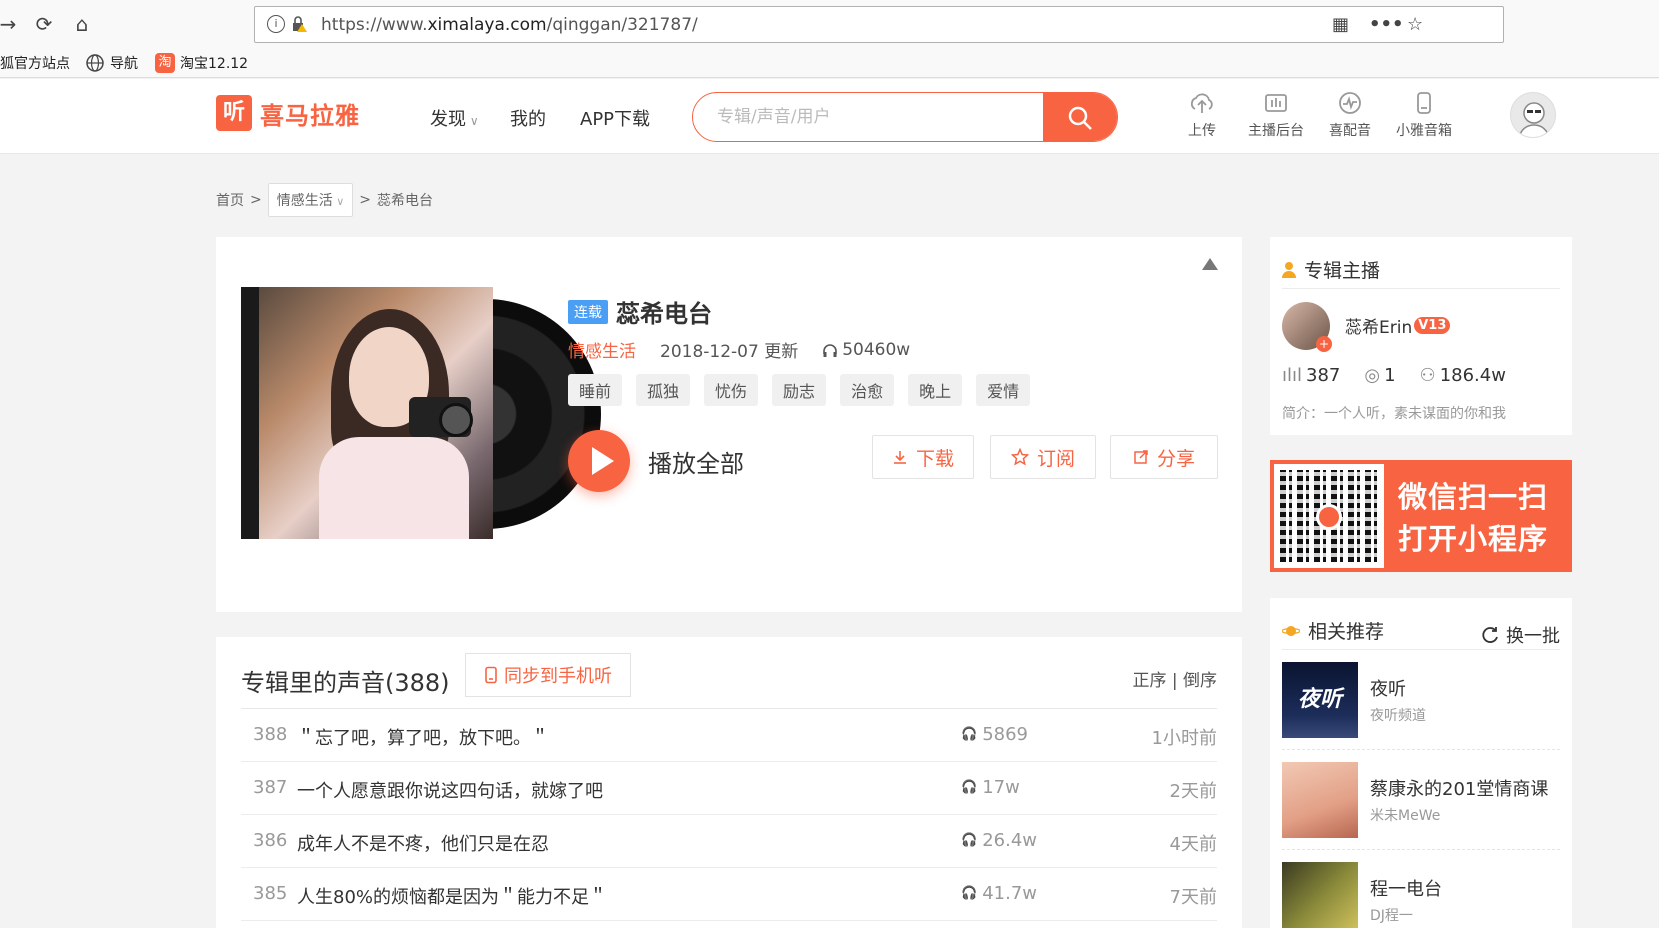 The height and width of the screenshot is (928, 1659). I want to click on sort-asc: 正序, so click(1149, 681).